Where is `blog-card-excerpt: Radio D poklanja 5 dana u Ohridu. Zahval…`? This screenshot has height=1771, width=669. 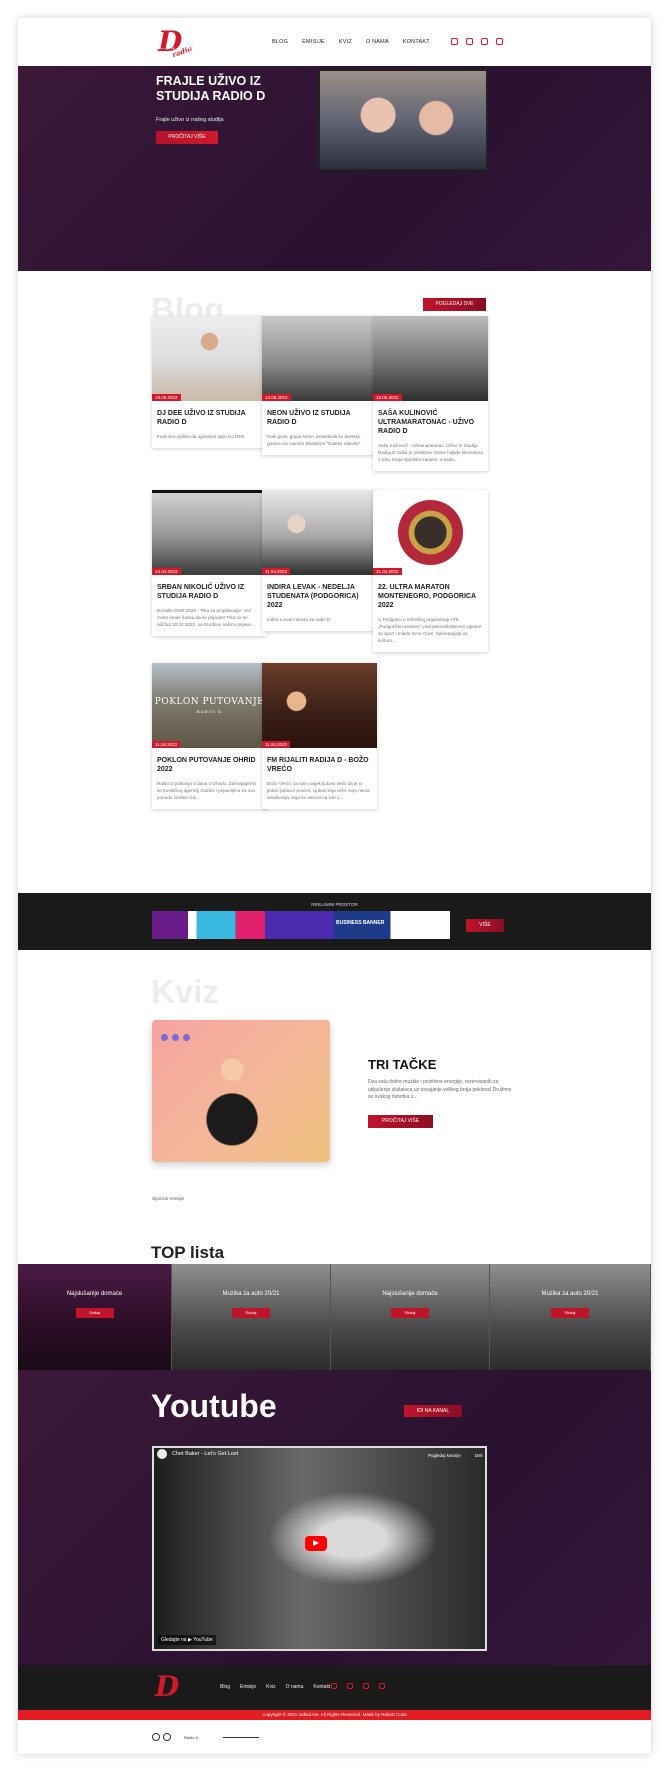
blog-card-excerpt: Radio D poklanja 5 dana u Ohridu. Zahval… is located at coordinates (207, 790).